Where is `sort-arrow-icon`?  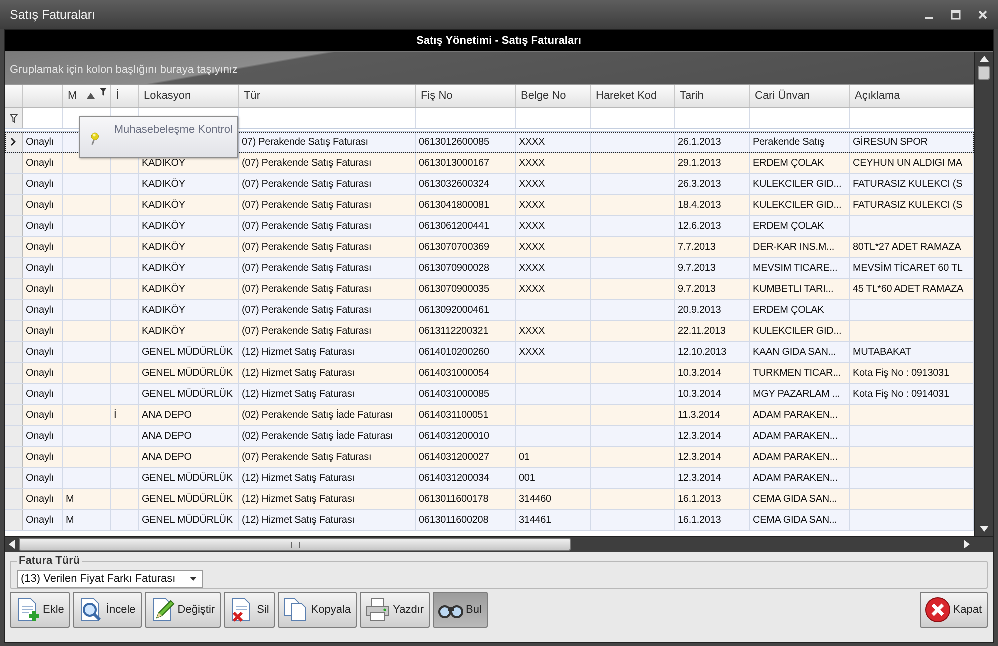 sort-arrow-icon is located at coordinates (91, 96).